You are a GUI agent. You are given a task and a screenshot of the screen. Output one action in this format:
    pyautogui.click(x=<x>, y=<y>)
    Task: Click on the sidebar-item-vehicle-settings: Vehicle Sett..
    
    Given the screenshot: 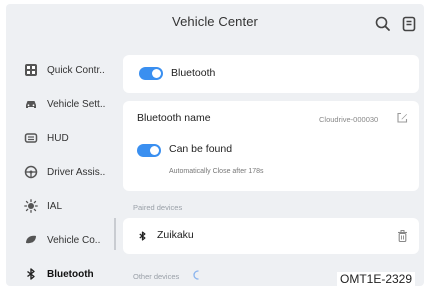 What is the action you would take?
    pyautogui.click(x=71, y=104)
    